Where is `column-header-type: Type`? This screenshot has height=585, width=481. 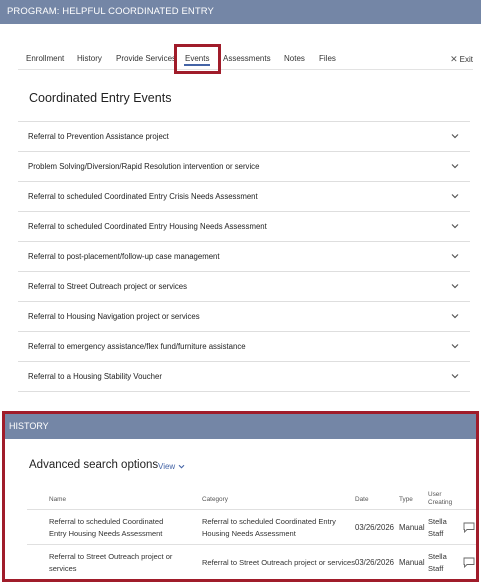 column-header-type: Type is located at coordinates (406, 500).